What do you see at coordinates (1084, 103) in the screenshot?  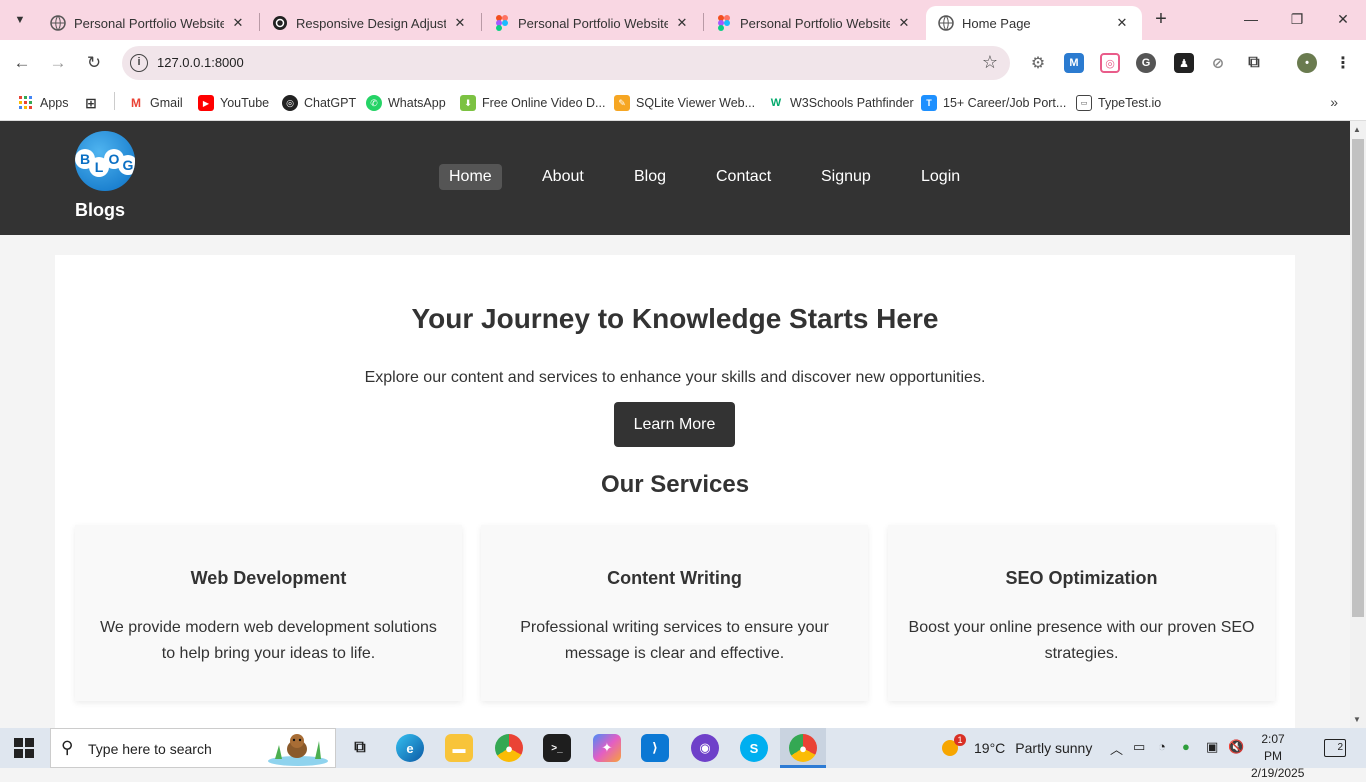 I see `keyboard-icon: ▭` at bounding box center [1084, 103].